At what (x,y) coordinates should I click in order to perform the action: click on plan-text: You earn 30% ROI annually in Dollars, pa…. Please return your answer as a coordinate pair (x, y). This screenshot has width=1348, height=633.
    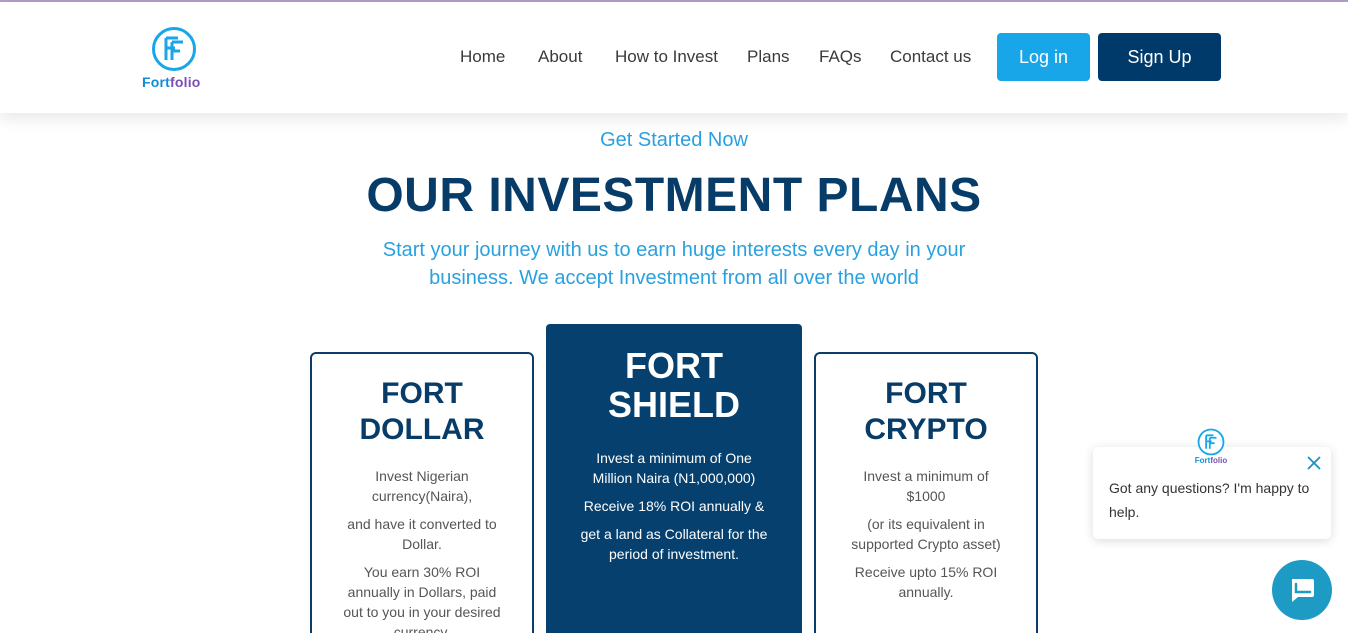
    Looking at the image, I should click on (422, 598).